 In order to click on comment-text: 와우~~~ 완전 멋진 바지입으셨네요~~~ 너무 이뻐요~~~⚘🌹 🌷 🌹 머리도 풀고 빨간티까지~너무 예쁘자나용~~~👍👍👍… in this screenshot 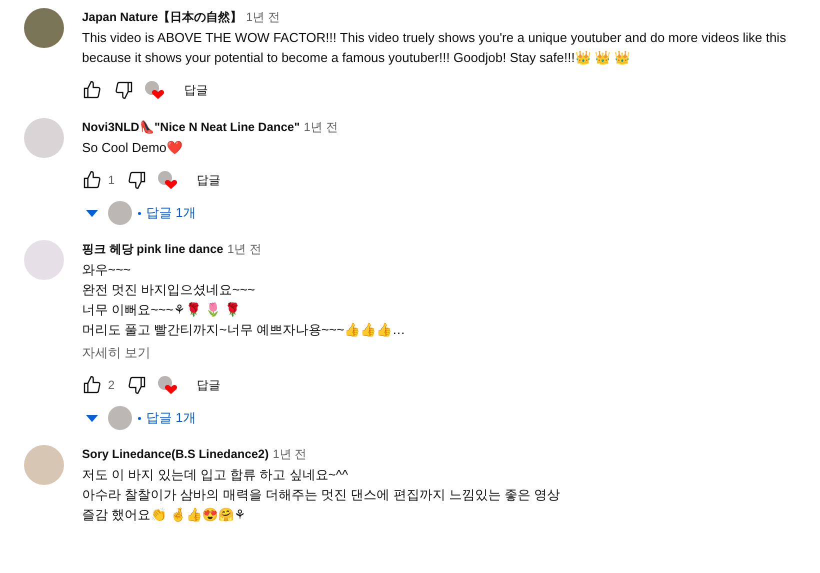, I will do `click(244, 300)`.